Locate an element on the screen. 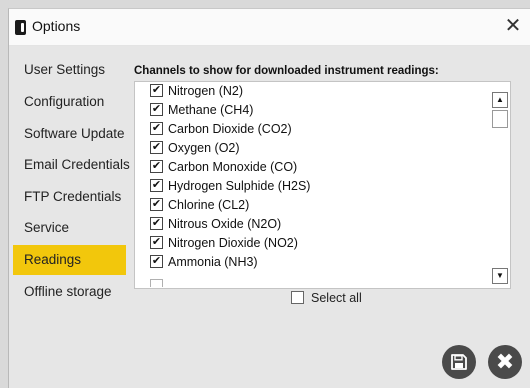 Image resolution: width=530 pixels, height=388 pixels. select-all-option: Select all is located at coordinates (326, 298).